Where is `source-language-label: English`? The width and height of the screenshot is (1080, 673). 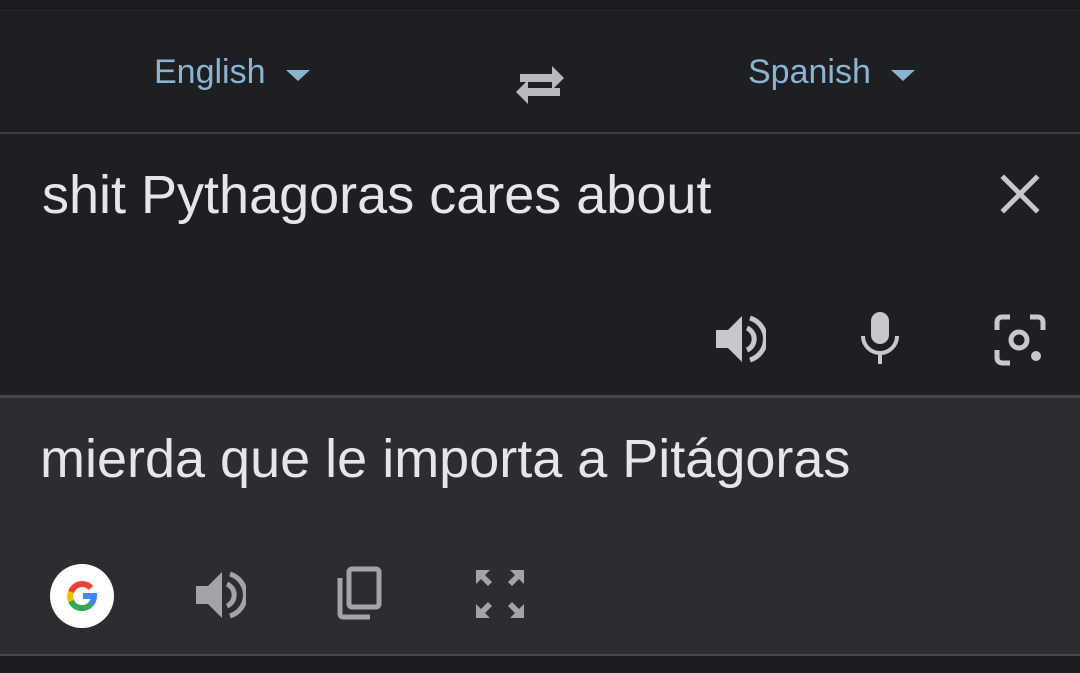 source-language-label: English is located at coordinates (210, 71).